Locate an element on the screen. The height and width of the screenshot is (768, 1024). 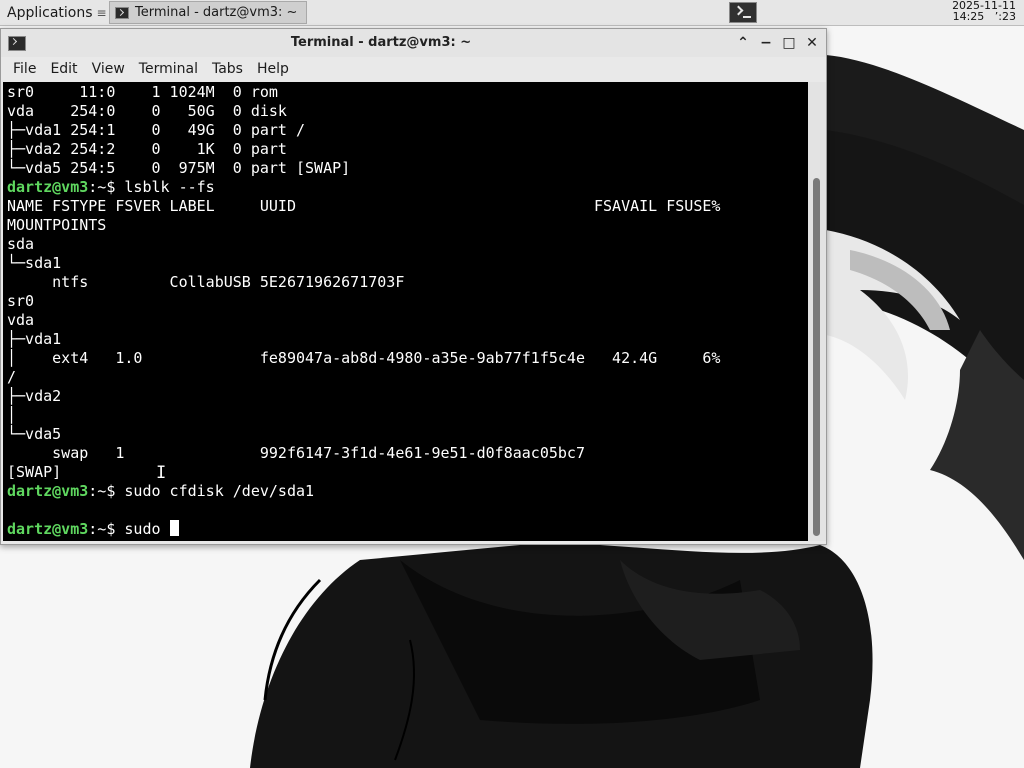
menu-tabs: Tabs is located at coordinates (227, 69).